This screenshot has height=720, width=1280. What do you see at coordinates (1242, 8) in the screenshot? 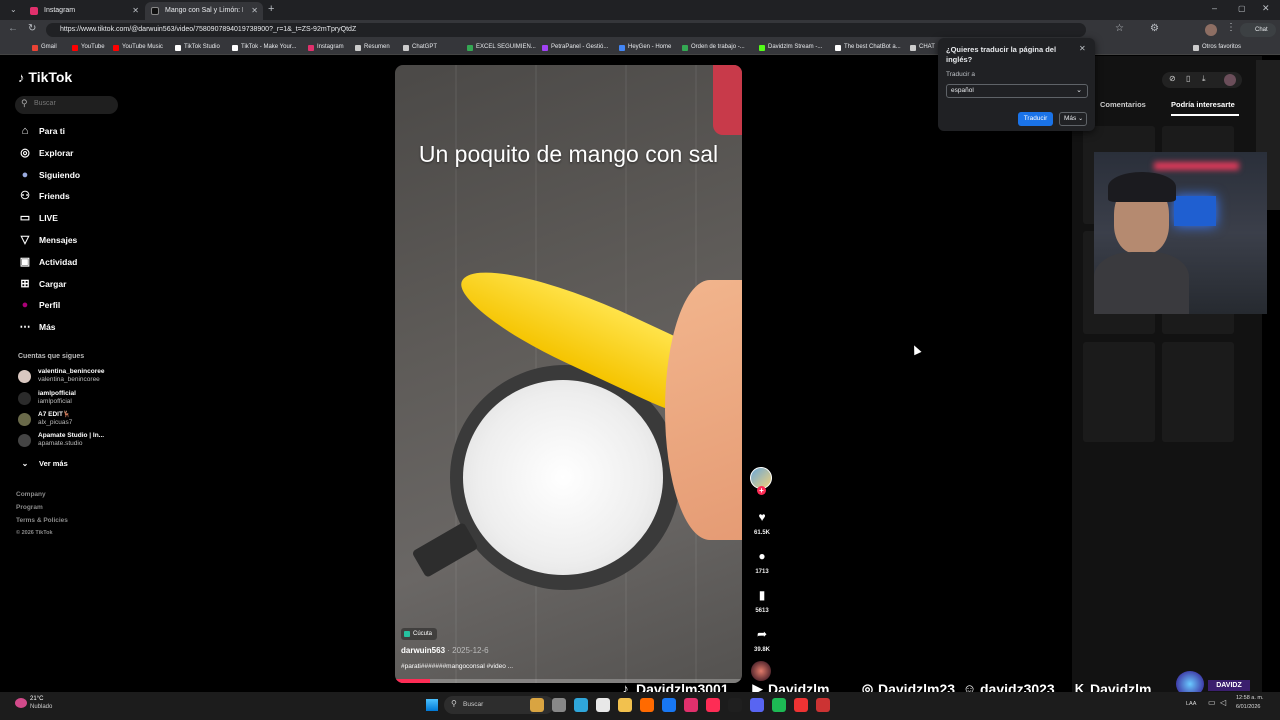
I see `maximize-icon: ▢` at bounding box center [1242, 8].